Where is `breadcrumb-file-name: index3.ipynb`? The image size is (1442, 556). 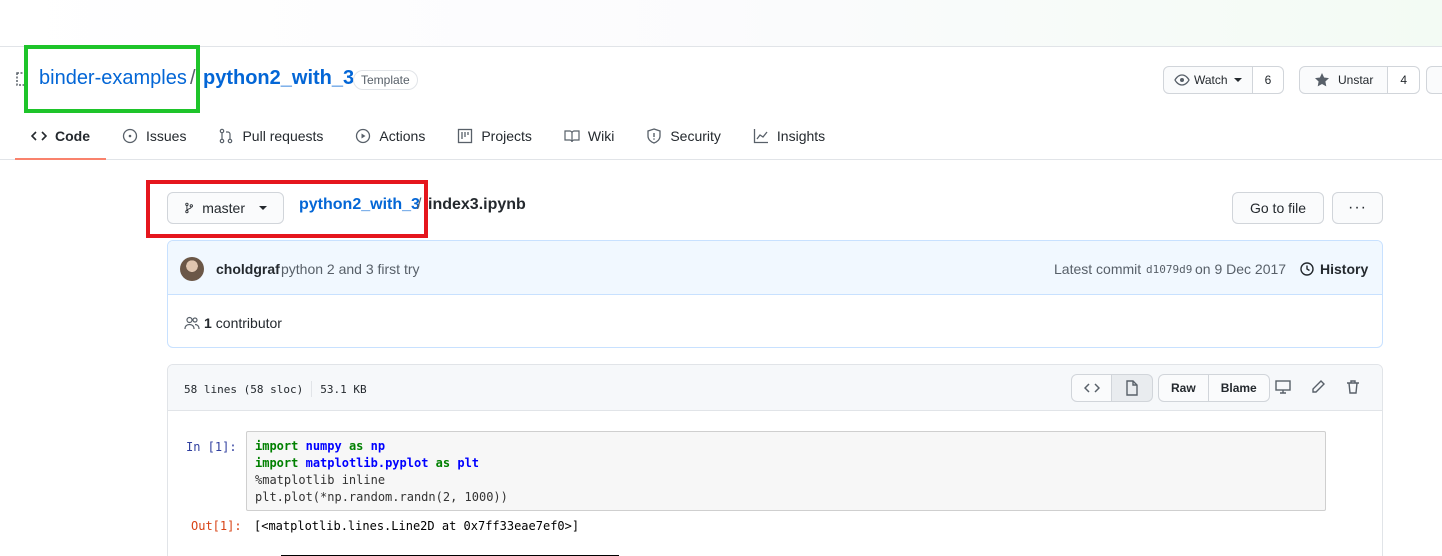
breadcrumb-file-name: index3.ipynb is located at coordinates (477, 204).